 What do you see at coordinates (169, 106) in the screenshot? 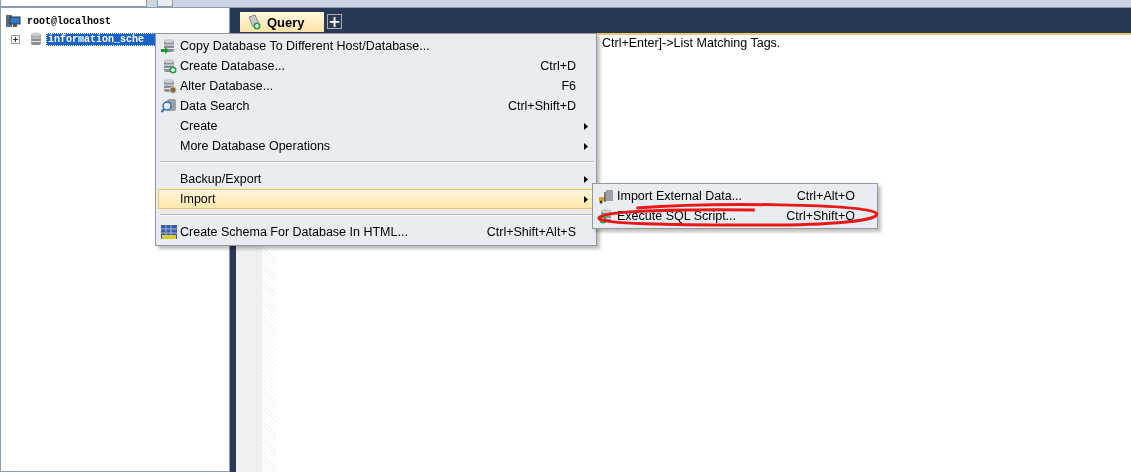
I see `search-icon` at bounding box center [169, 106].